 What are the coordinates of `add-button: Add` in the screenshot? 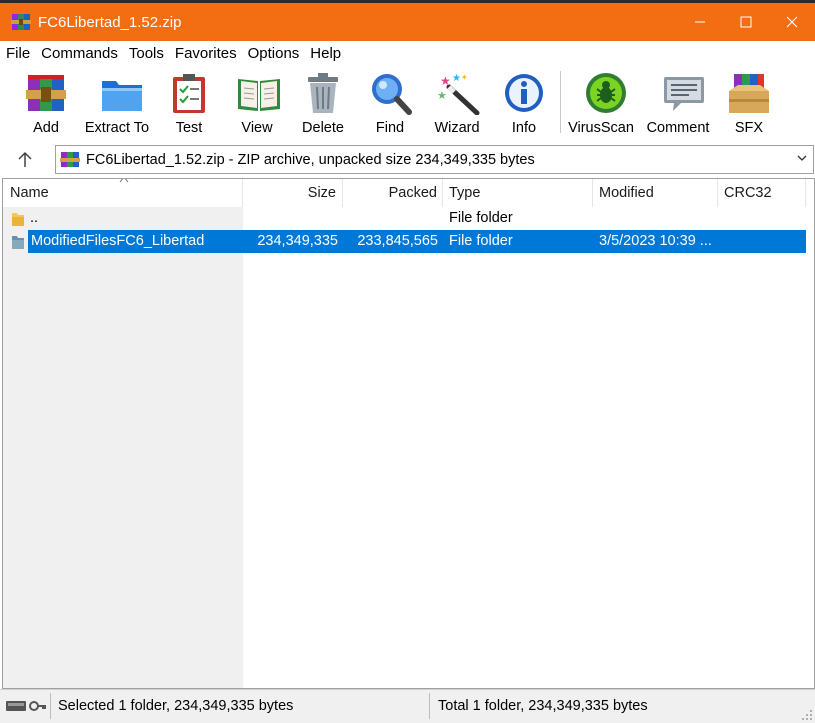 It's located at (46, 105).